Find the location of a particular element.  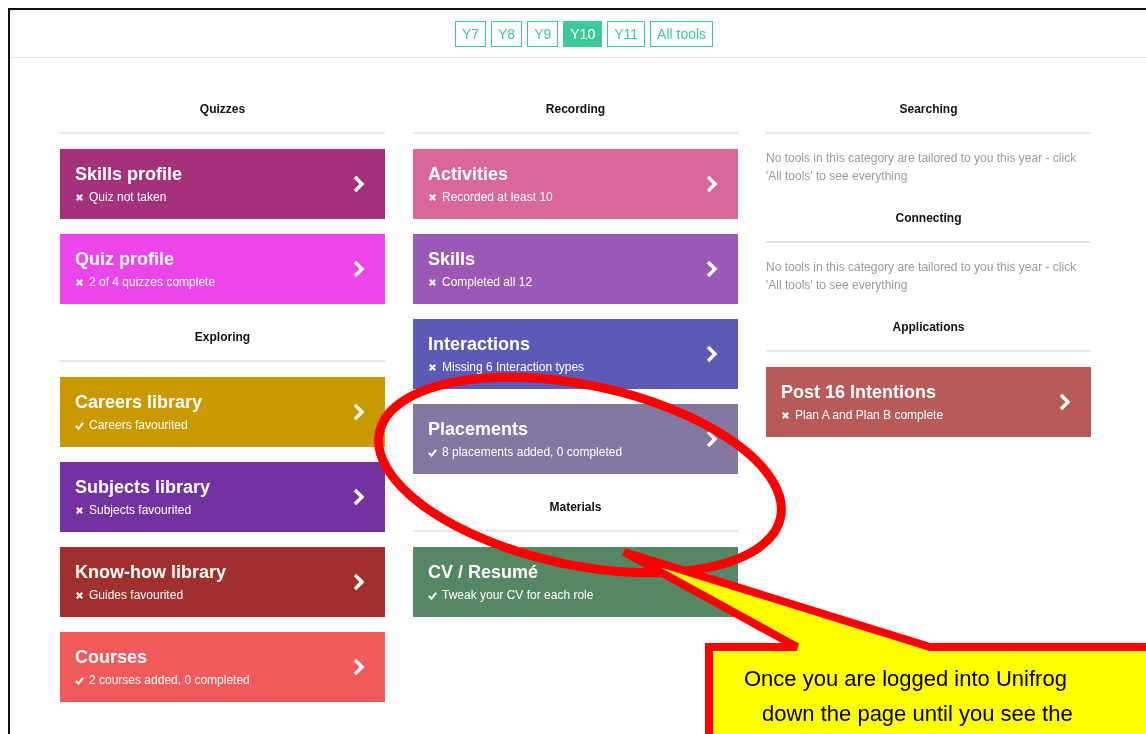

card-title: Quiz profile is located at coordinates (125, 259).